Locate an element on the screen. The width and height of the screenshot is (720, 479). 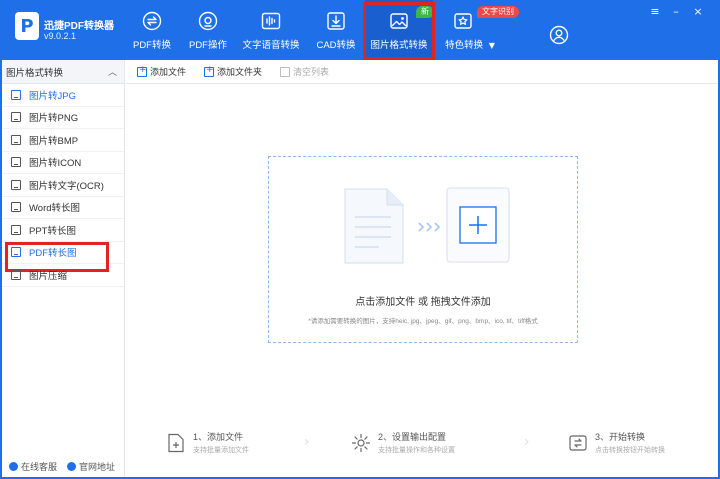
sidebar-item-pdf-to-long-image: PDF转长图 is located at coordinates (63, 256).